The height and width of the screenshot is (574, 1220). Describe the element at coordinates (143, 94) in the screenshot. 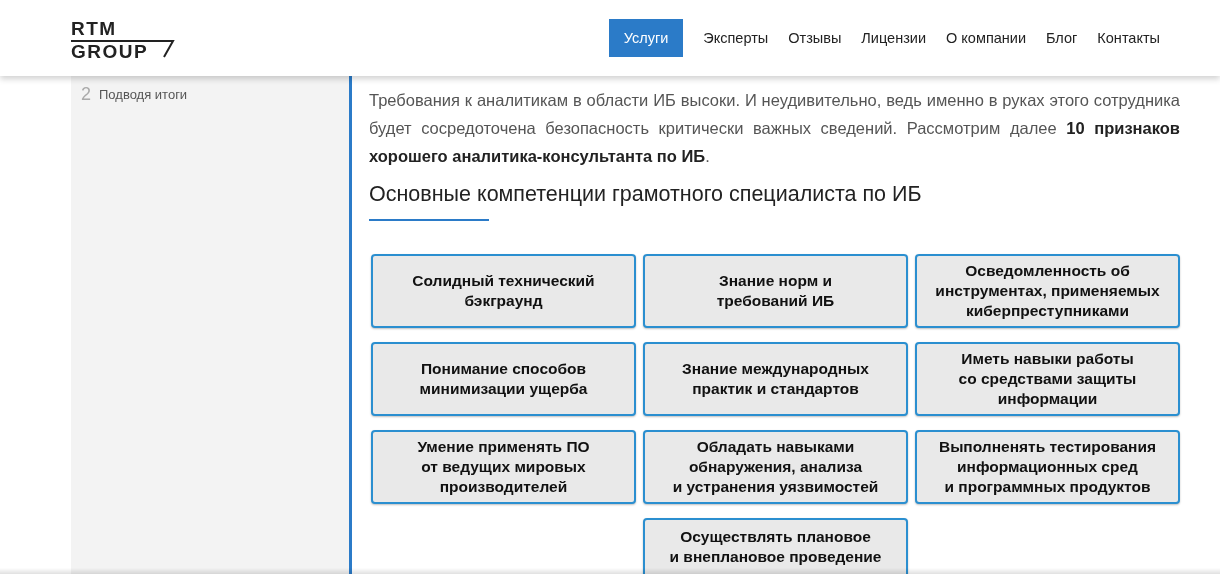

I see `sidebar-link: Подводя итоги` at that location.